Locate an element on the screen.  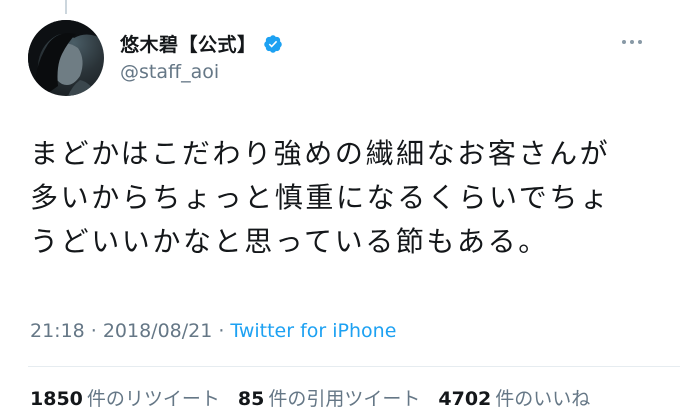
retweet-count: 1850 is located at coordinates (56, 399).